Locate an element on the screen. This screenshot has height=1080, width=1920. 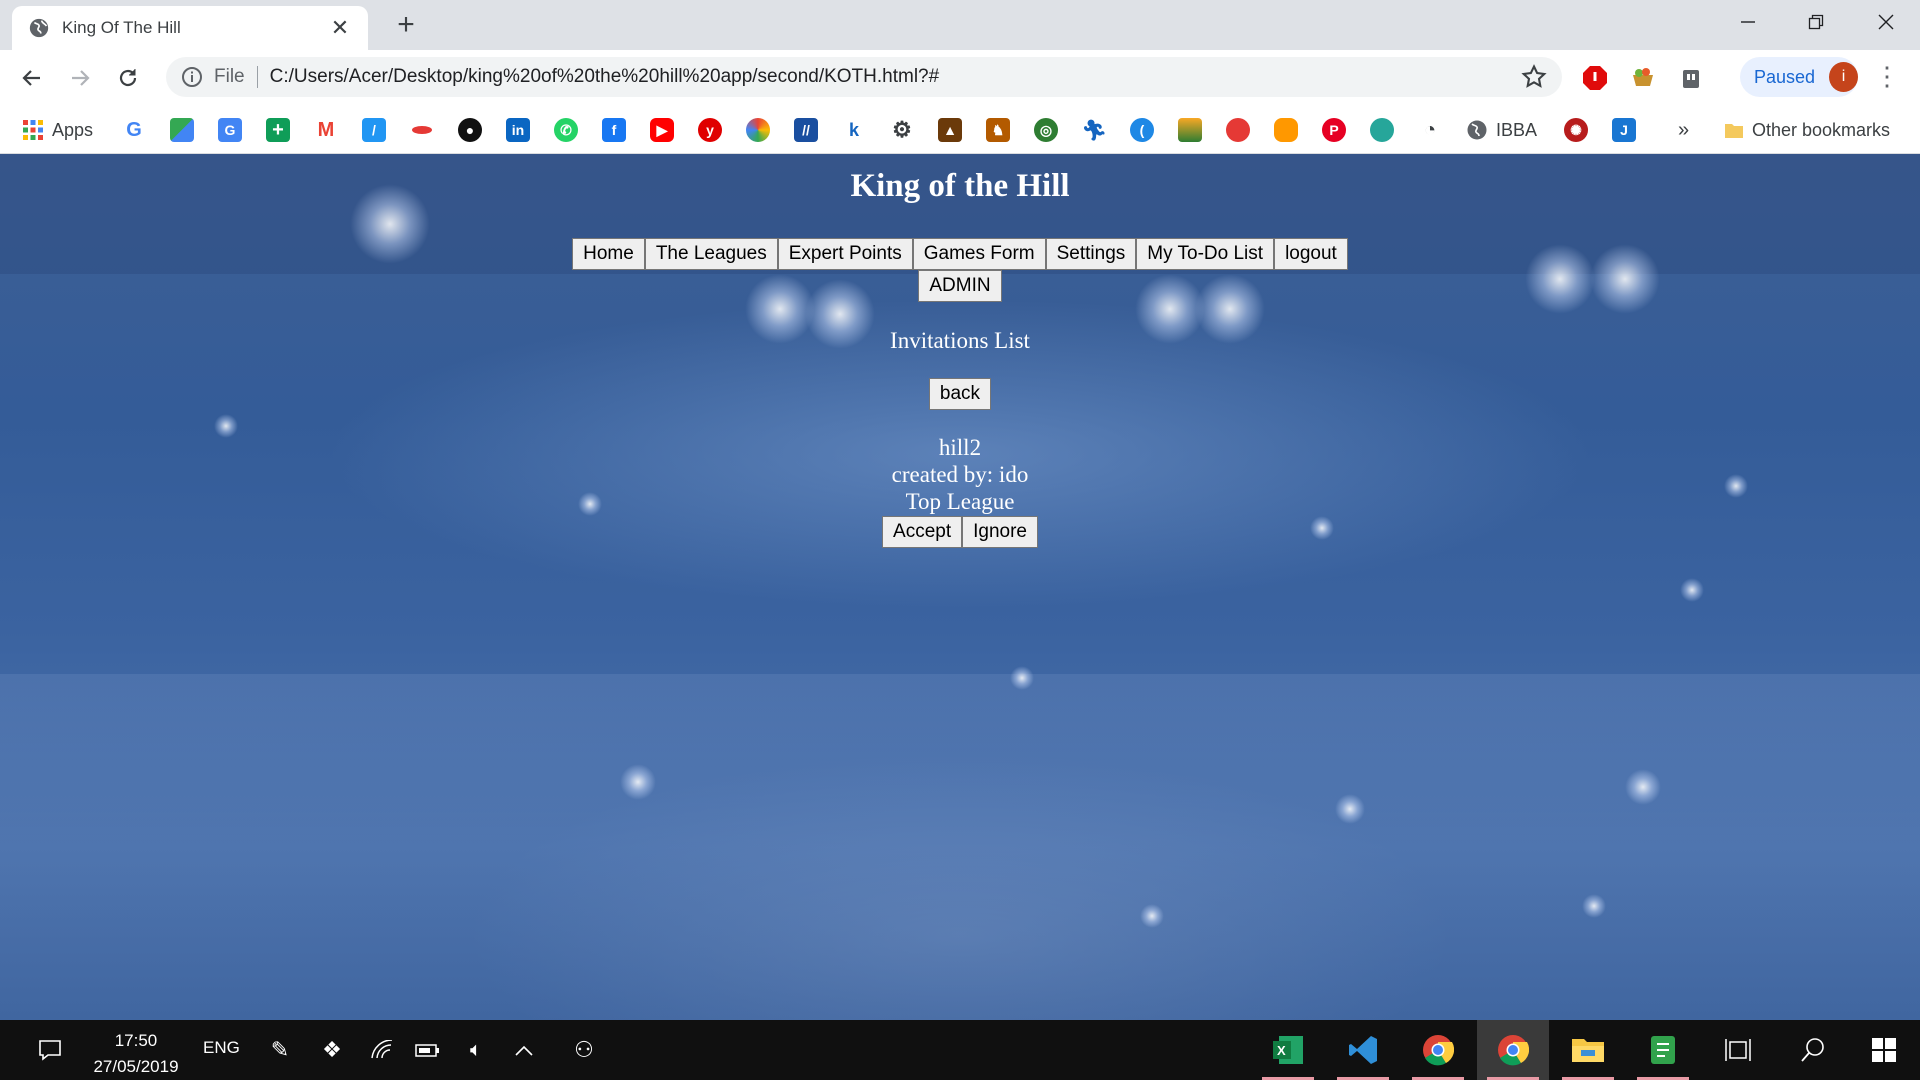
bookmark-site-b: k is located at coordinates (854, 130).